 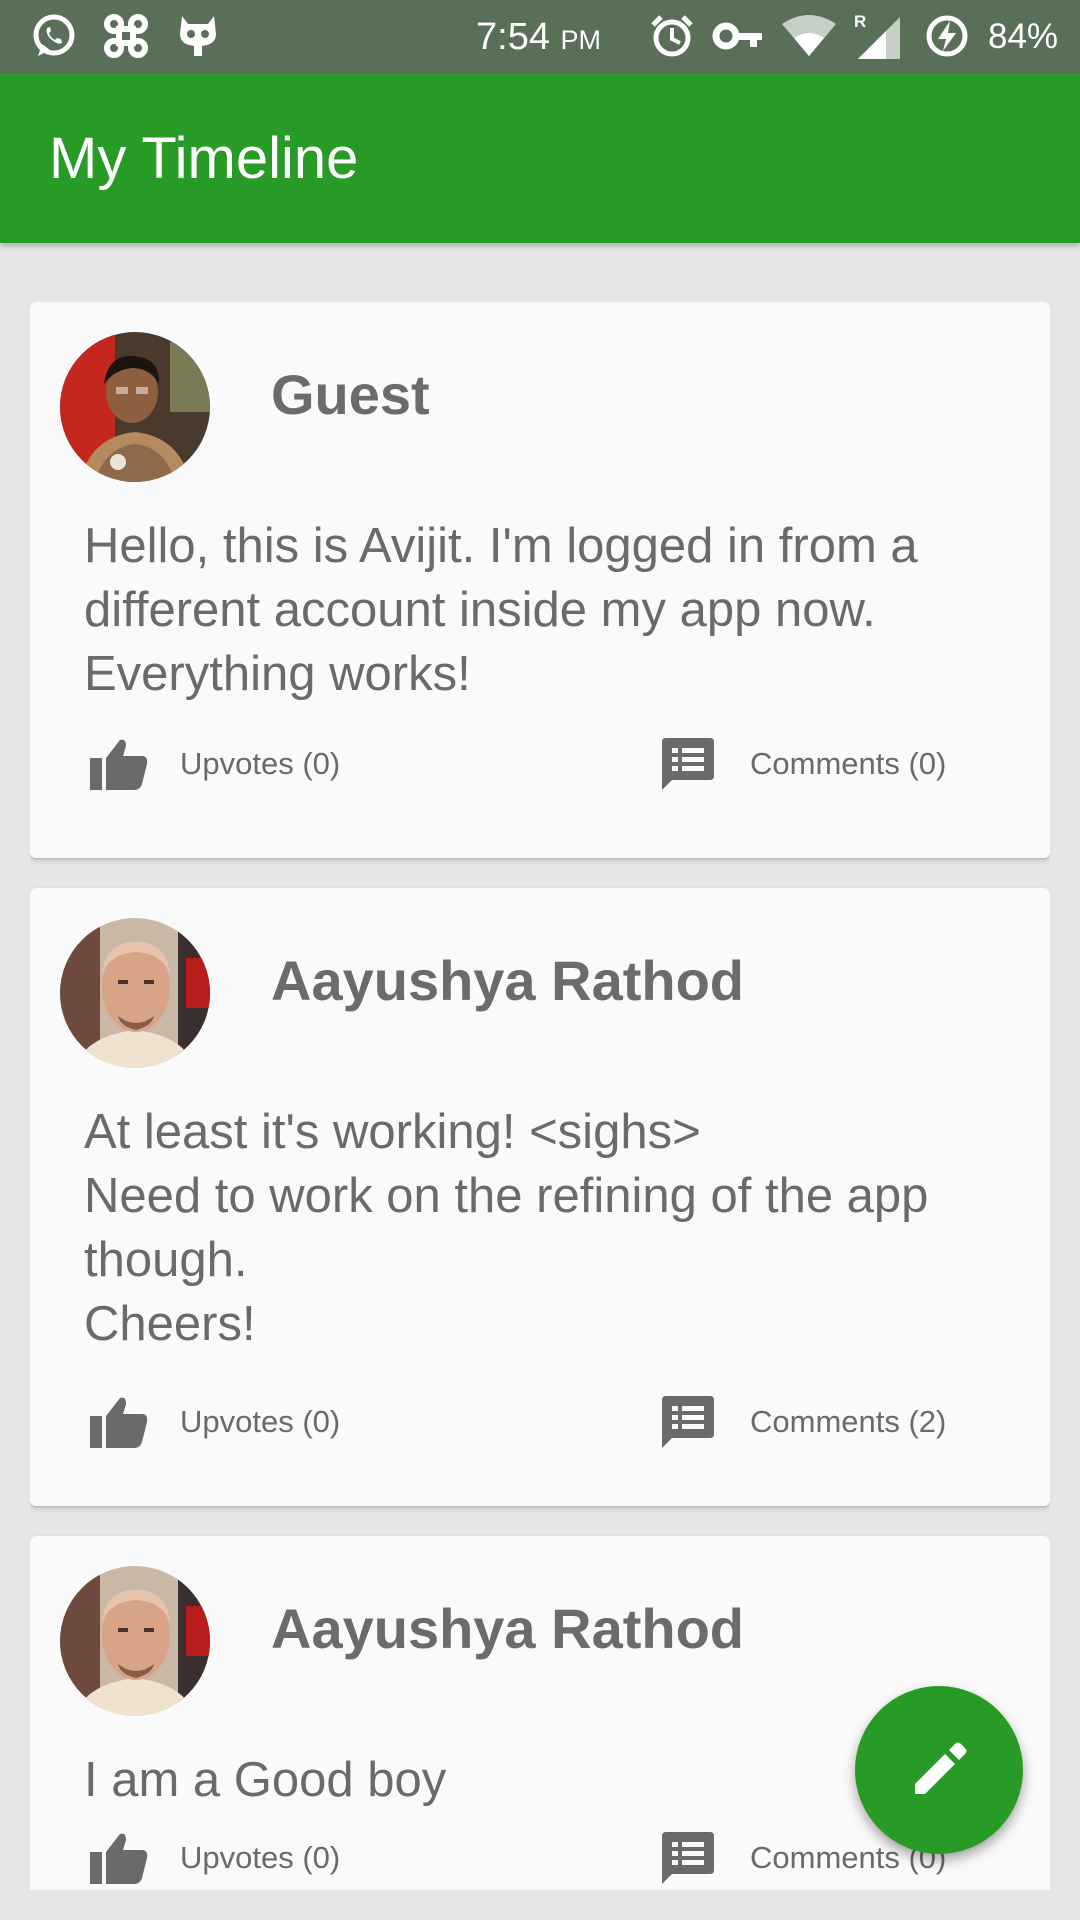 I want to click on alarm-icon, so click(x=672, y=36).